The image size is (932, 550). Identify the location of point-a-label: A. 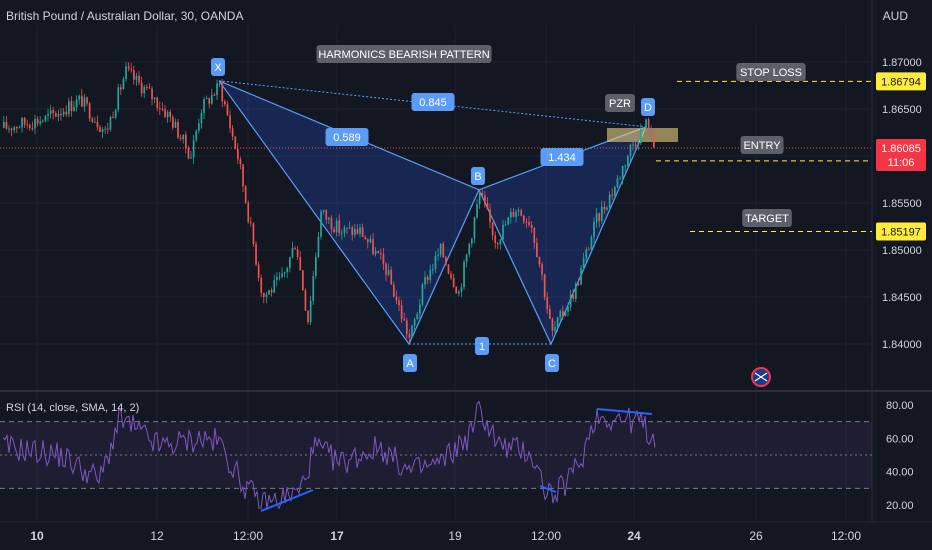
(410, 364).